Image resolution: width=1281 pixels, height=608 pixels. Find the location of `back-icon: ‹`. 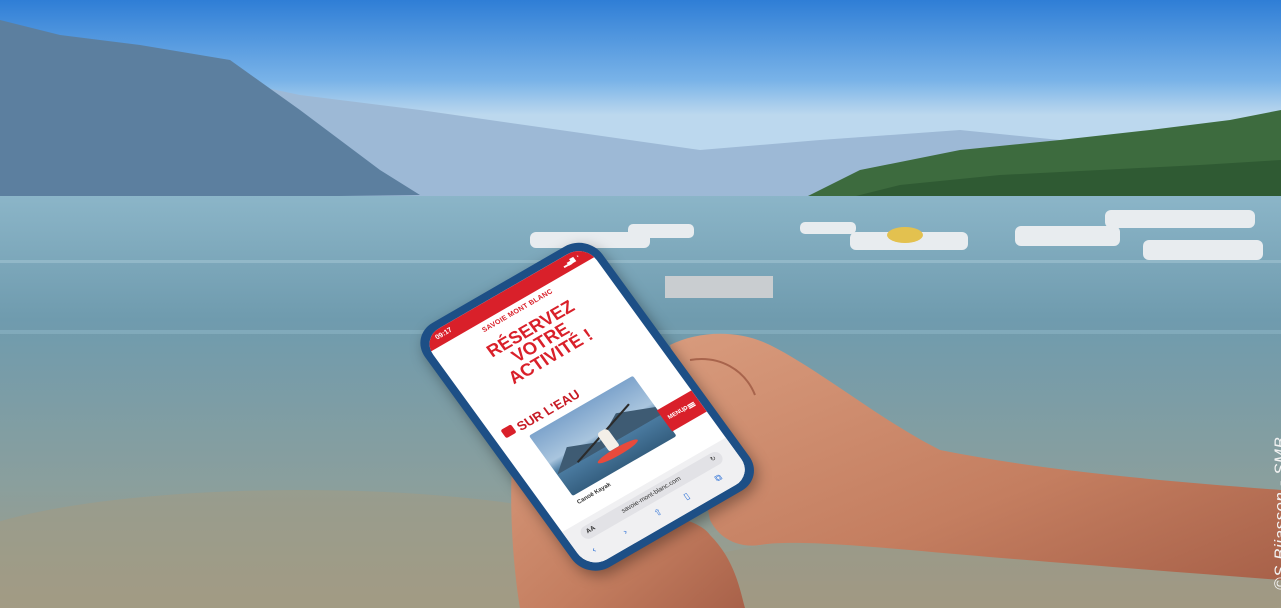

back-icon: ‹ is located at coordinates (594, 550).